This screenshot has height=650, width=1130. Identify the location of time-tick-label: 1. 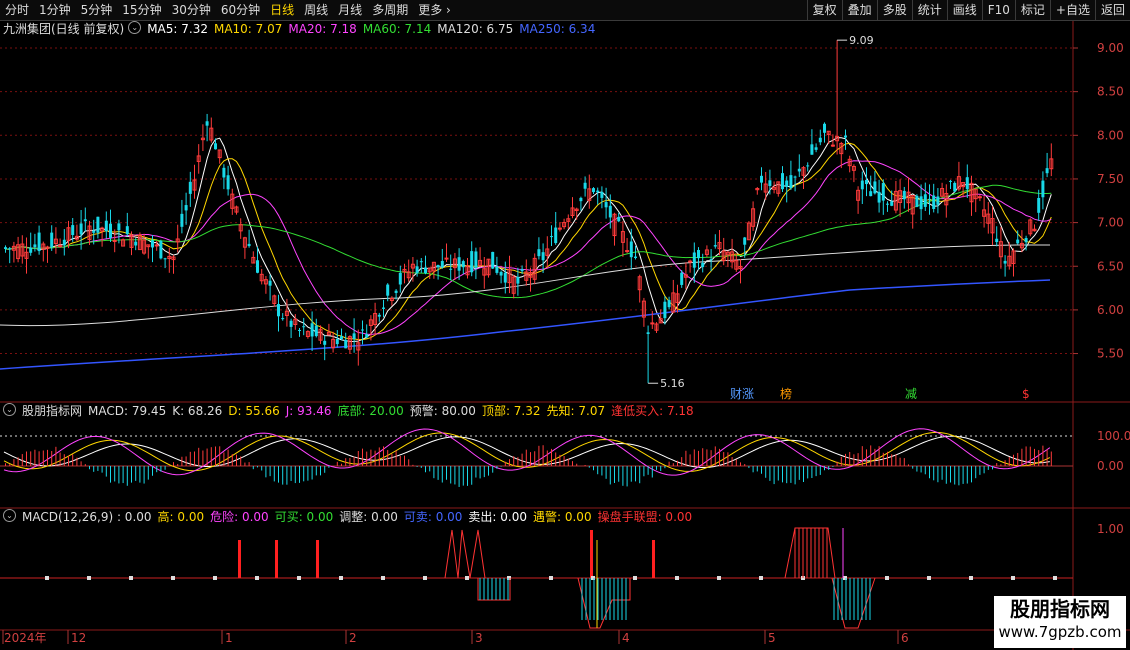
(229, 638).